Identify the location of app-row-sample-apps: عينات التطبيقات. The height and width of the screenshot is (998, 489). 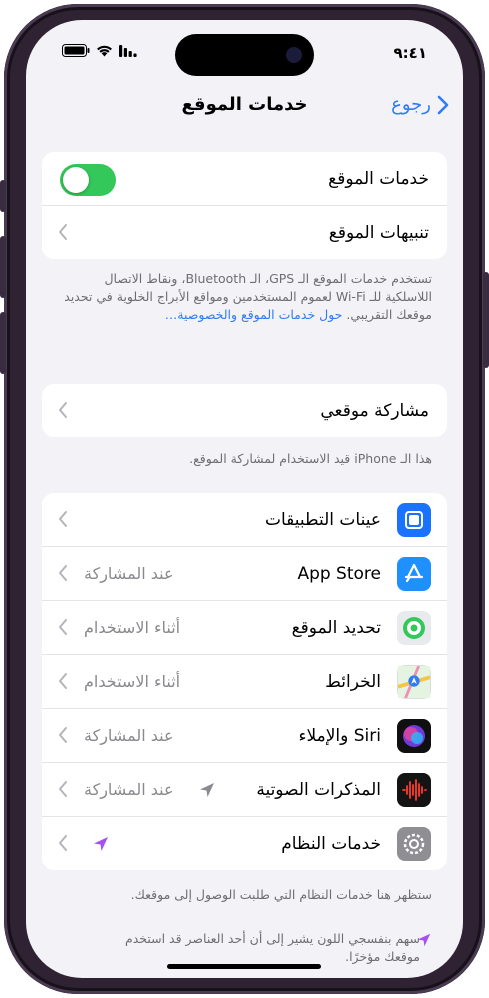
(244, 520).